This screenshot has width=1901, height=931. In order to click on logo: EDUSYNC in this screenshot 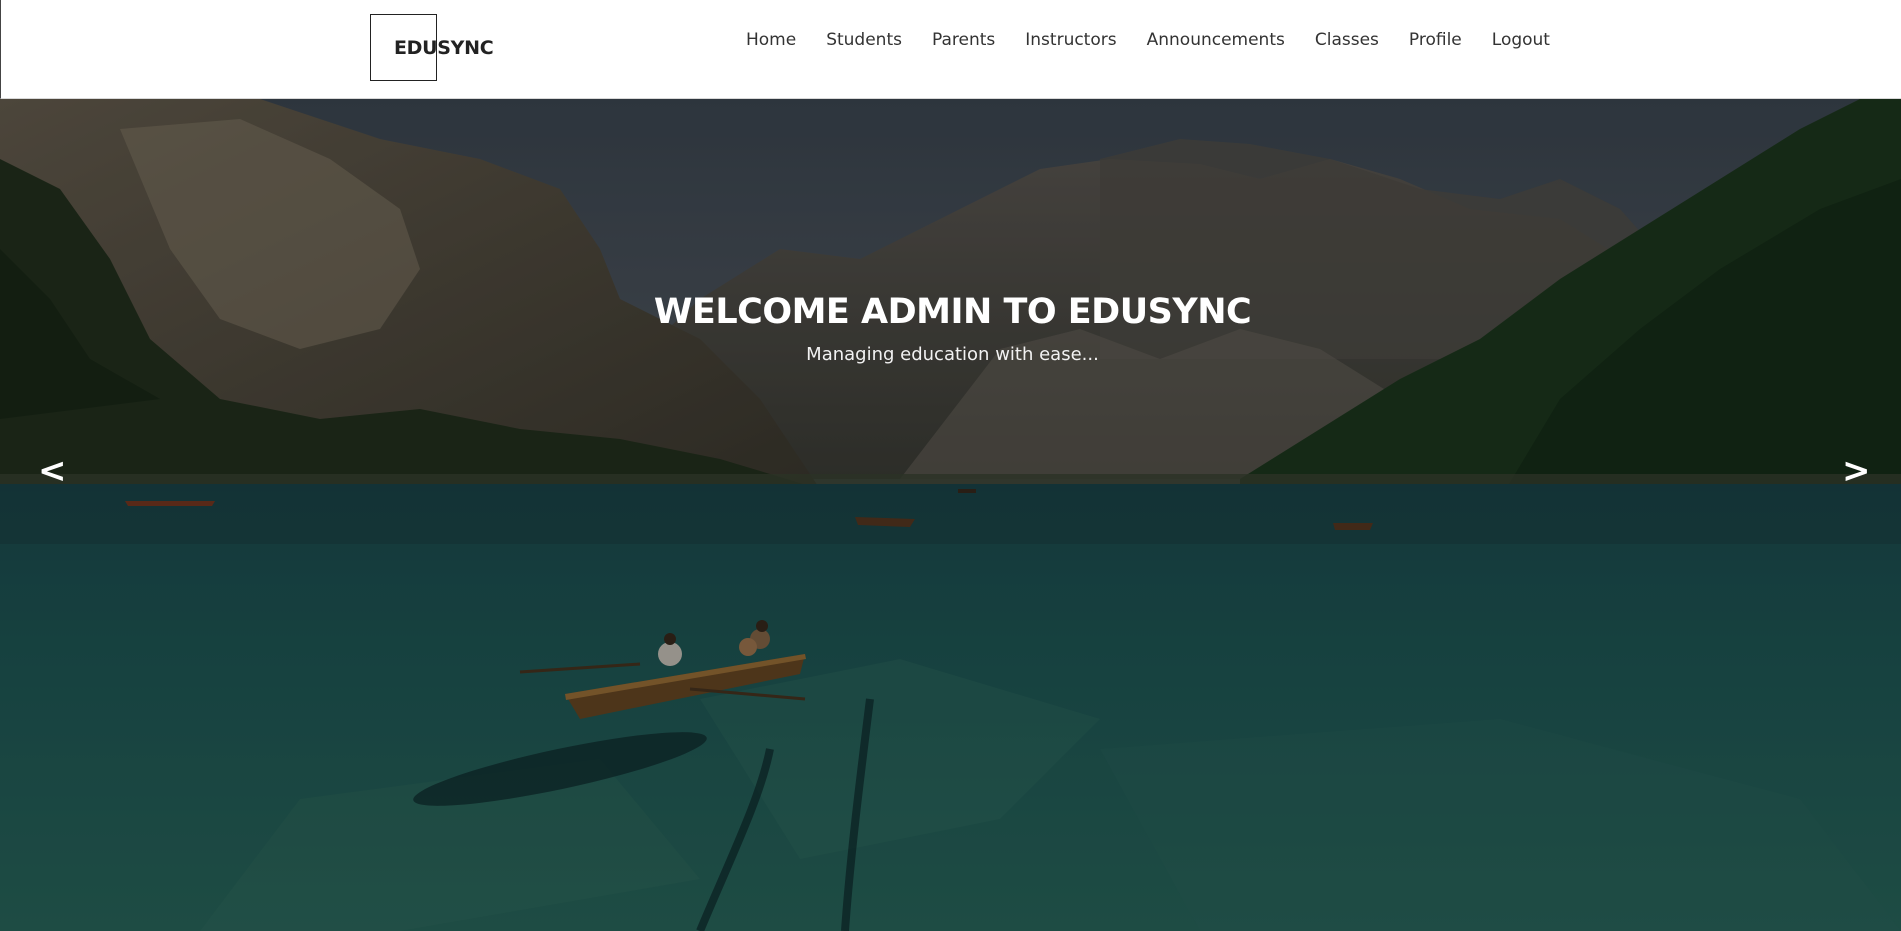, I will do `click(432, 48)`.